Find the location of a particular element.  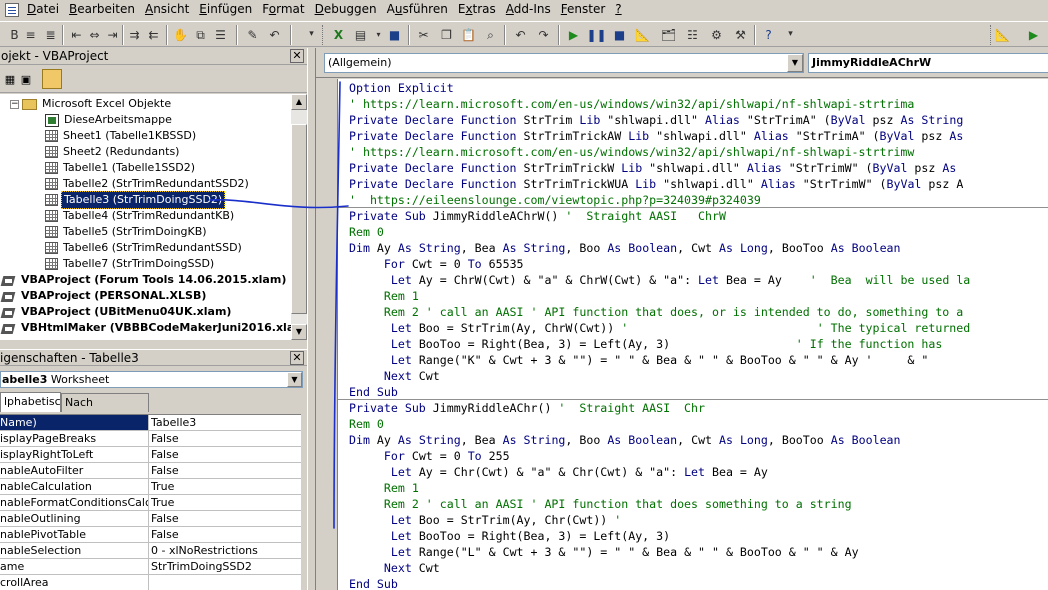

menu-datei: Datei is located at coordinates (43, 9).